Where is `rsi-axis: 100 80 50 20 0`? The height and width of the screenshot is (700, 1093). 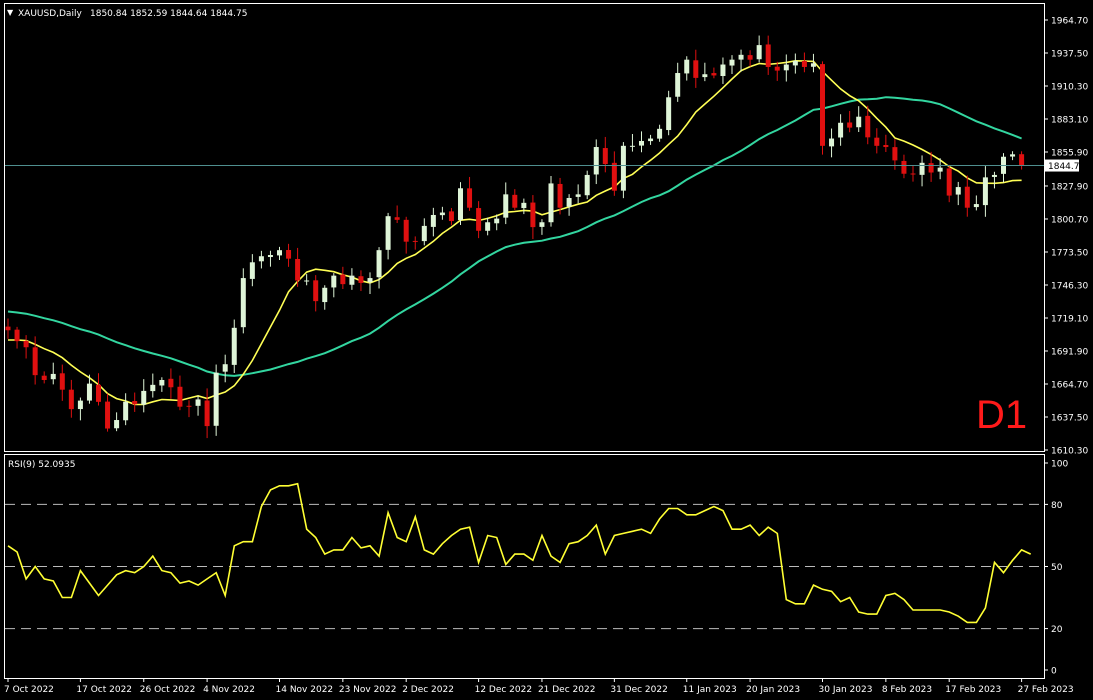
rsi-axis: 100 80 50 20 0 is located at coordinates (1056, 568).